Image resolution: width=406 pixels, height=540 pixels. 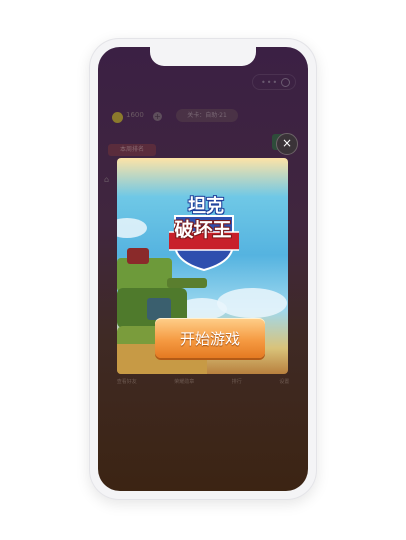 I want to click on game-title-line2: 破坏王, so click(x=203, y=230).